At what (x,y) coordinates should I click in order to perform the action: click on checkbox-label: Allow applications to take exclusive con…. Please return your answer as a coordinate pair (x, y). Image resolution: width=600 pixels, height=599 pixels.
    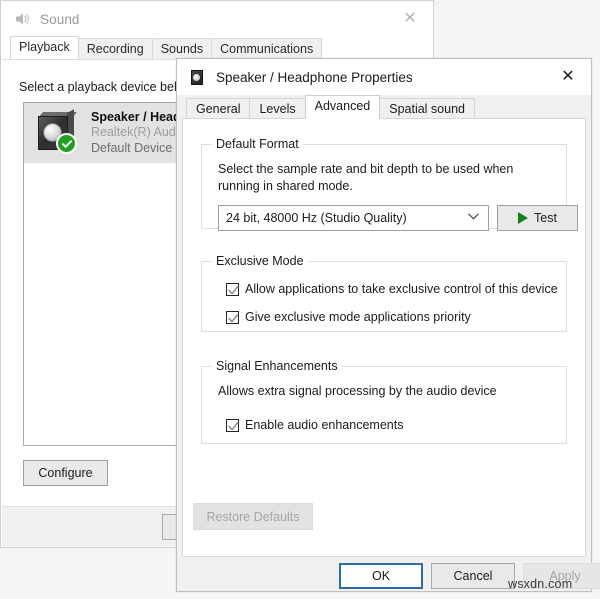
    Looking at the image, I should click on (401, 289).